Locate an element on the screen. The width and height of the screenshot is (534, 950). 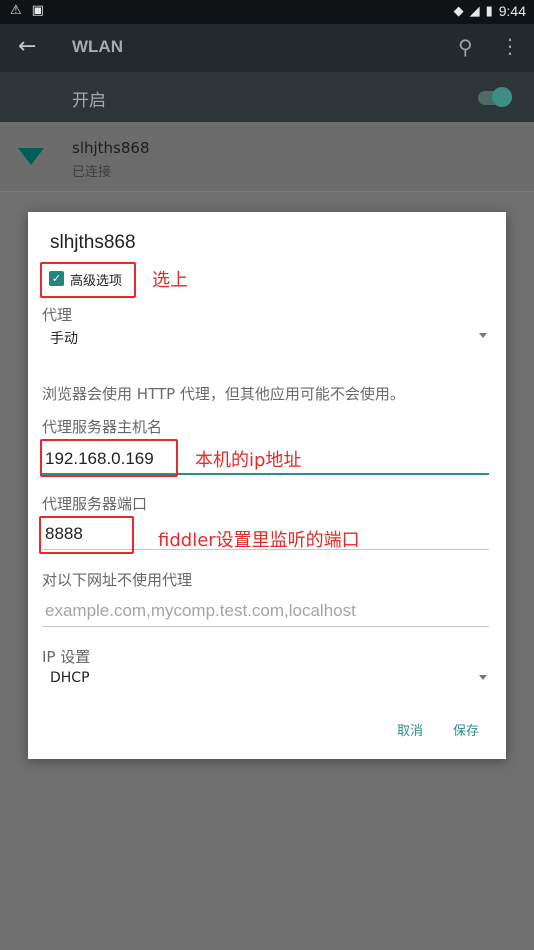
page-title: WLAN is located at coordinates (97, 46).